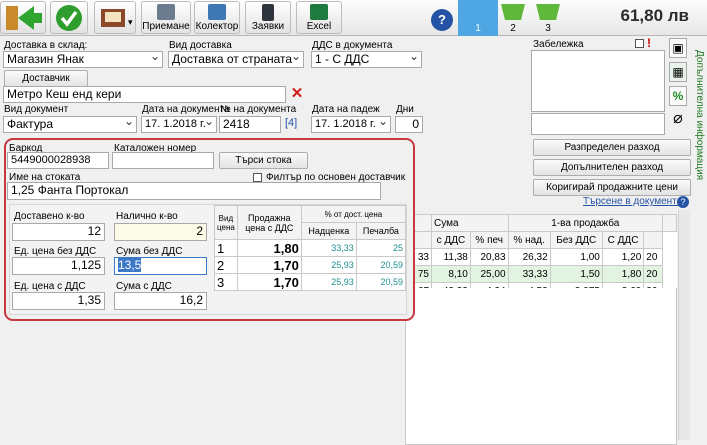  Describe the element at coordinates (257, 177) in the screenshot. I see `filter-checkbox` at that location.